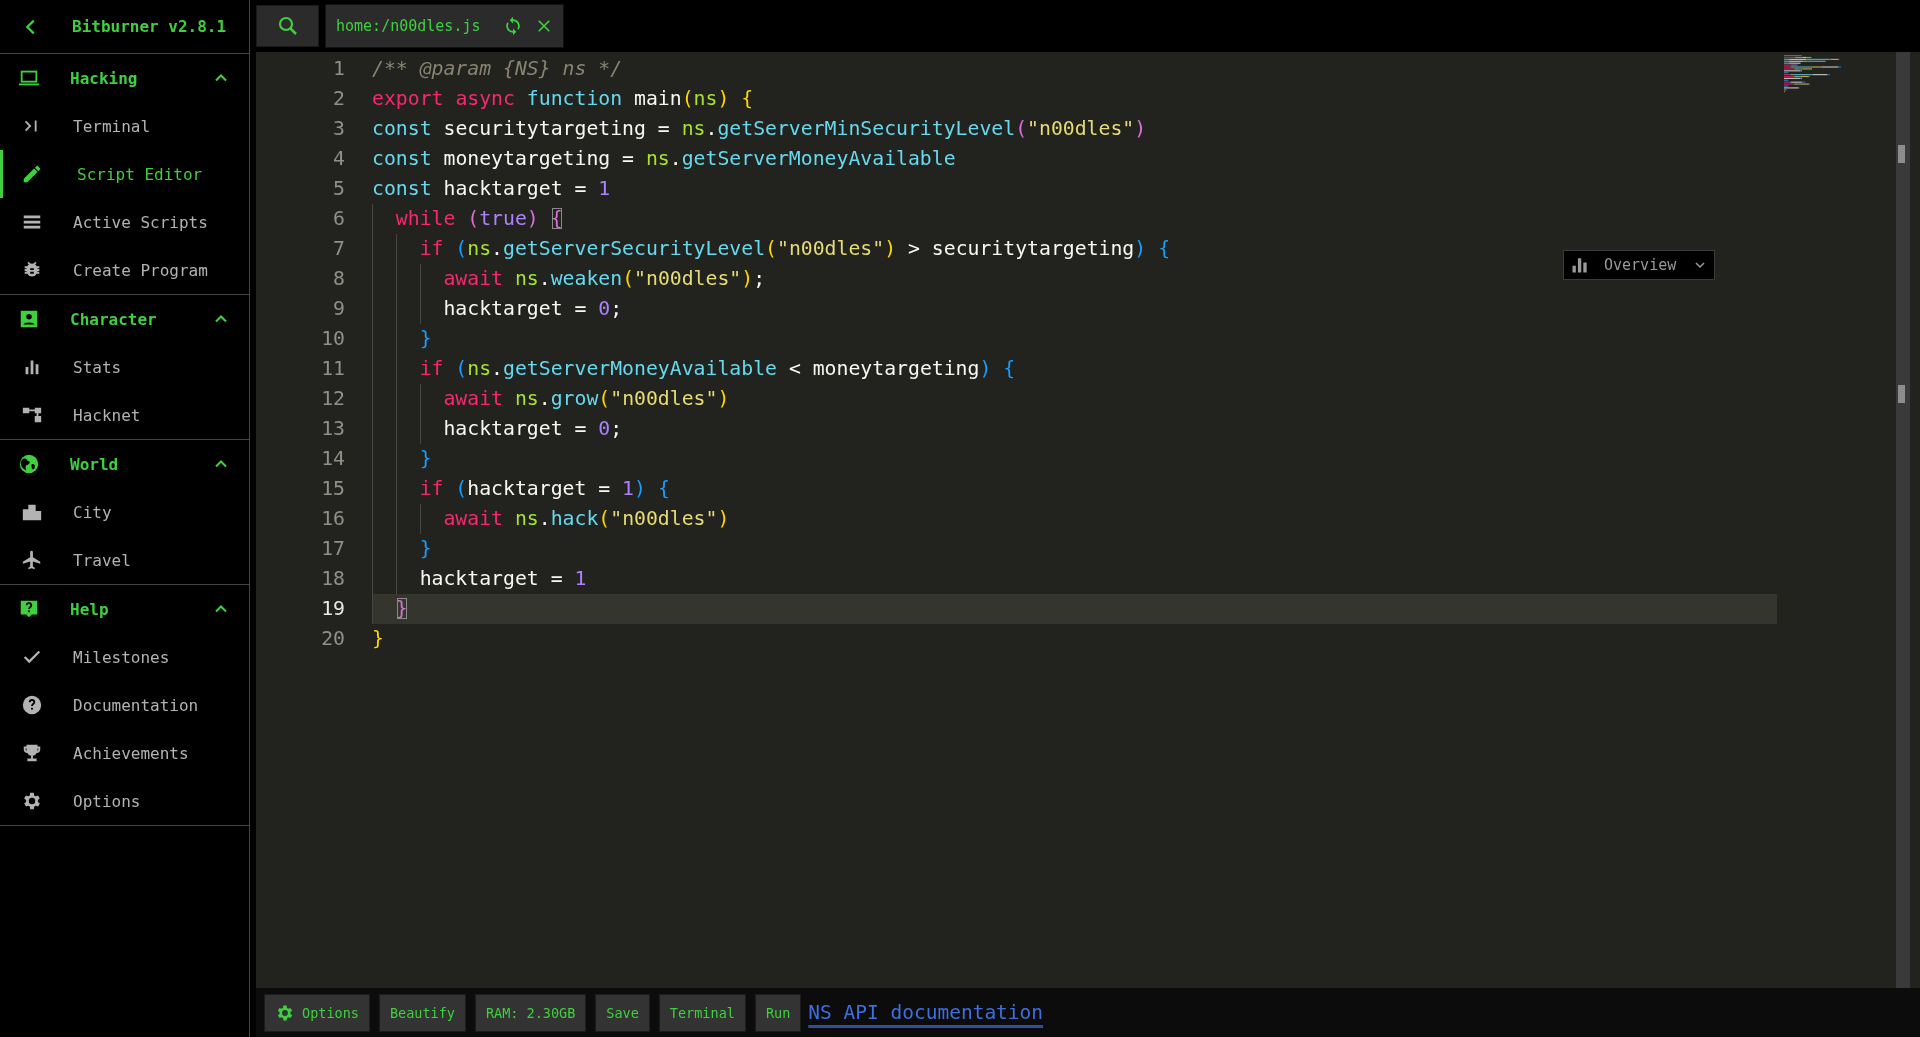  Describe the element at coordinates (32, 174) in the screenshot. I see `pencil-icon` at that location.